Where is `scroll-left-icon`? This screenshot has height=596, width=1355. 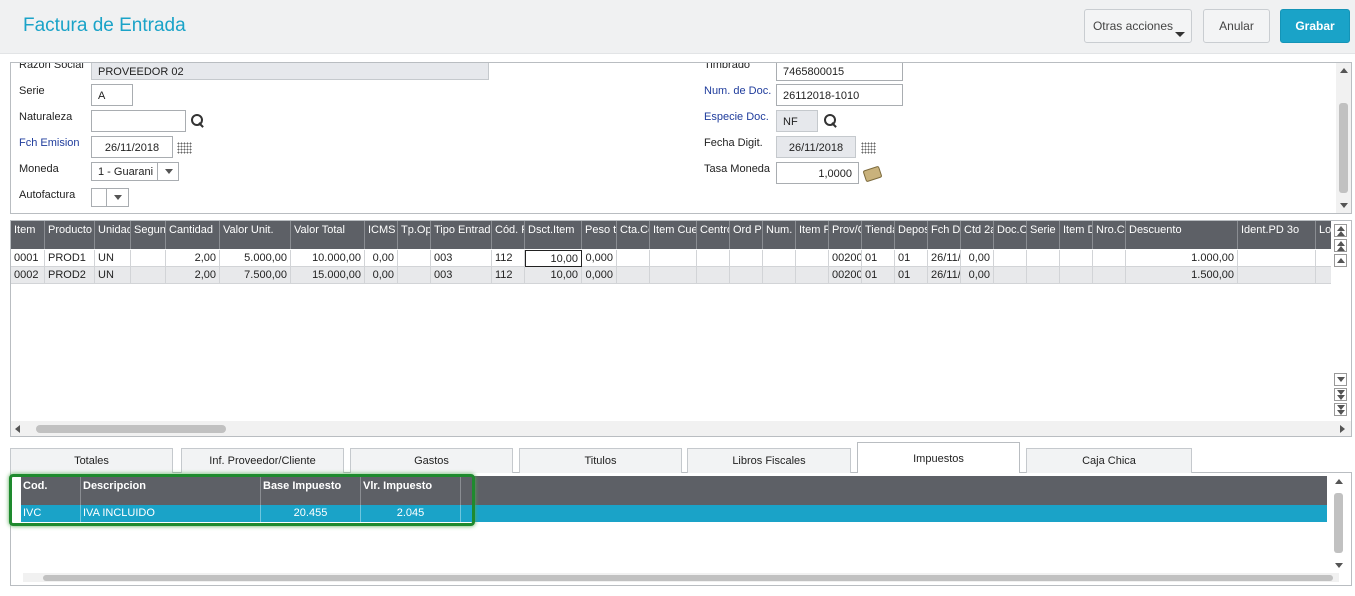
scroll-left-icon is located at coordinates (17, 429).